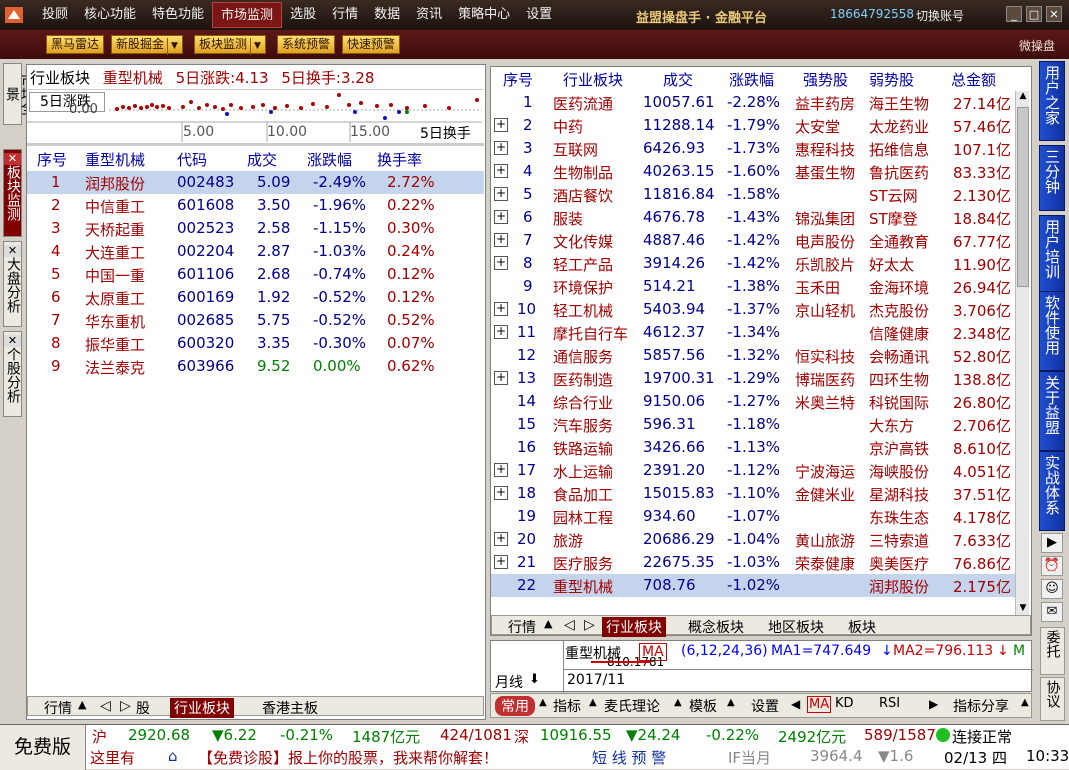  Describe the element at coordinates (172, 46) in the screenshot. I see `chevron-down-icon: ▼` at that location.